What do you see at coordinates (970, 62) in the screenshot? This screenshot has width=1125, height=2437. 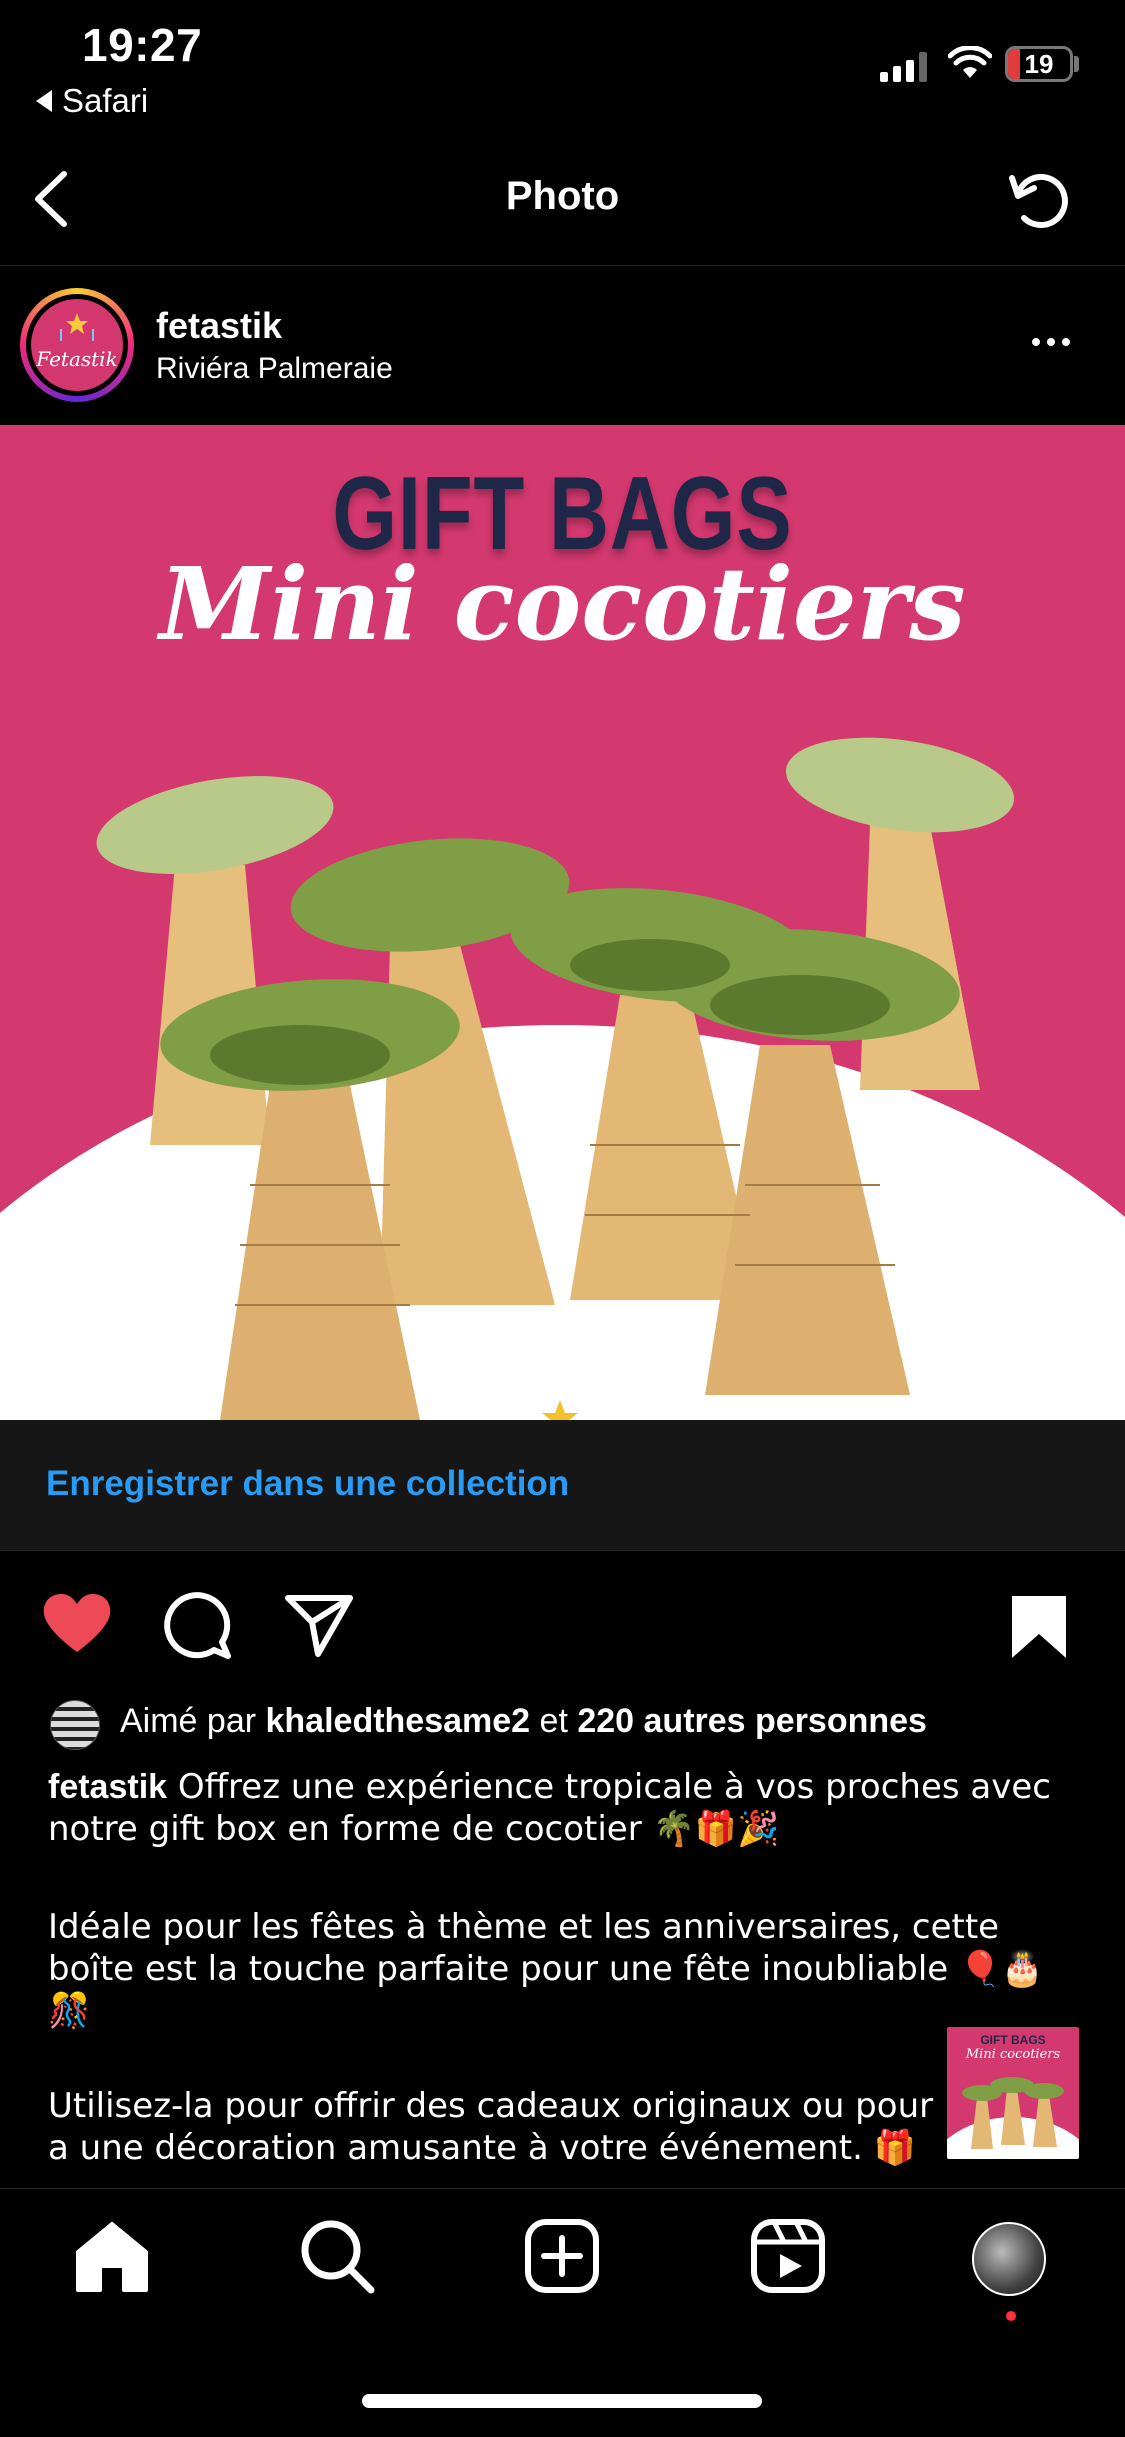 I see `wifi-icon` at bounding box center [970, 62].